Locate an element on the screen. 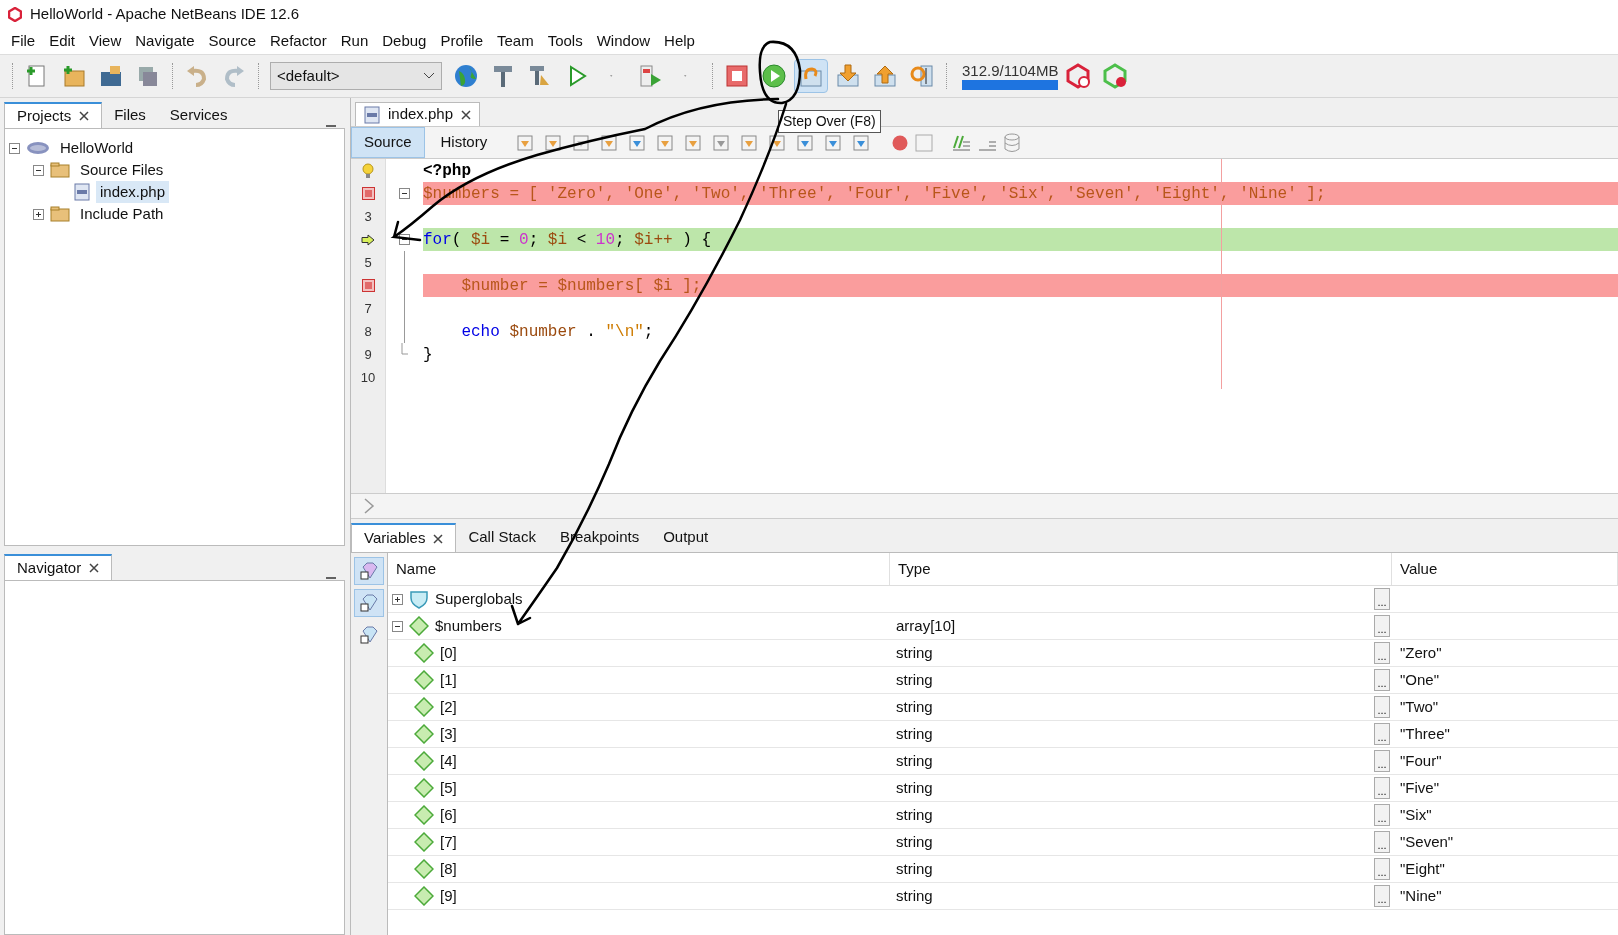 This screenshot has height=935, width=1618. variable-name: $numbers is located at coordinates (468, 625).